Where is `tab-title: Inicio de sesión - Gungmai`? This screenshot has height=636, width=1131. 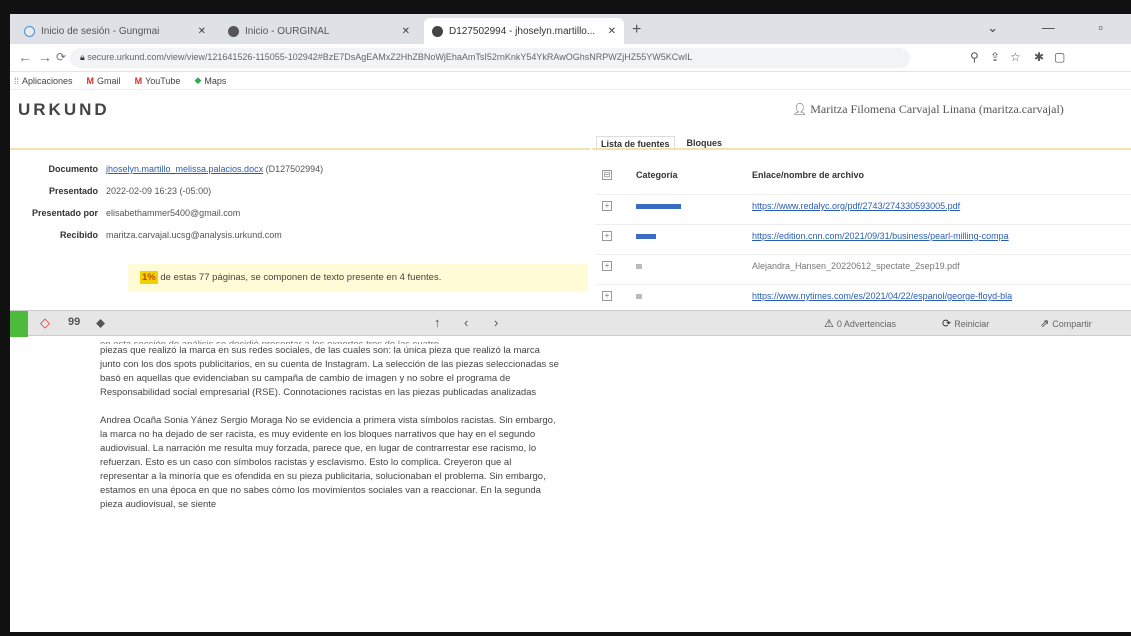 tab-title: Inicio de sesión - Gungmai is located at coordinates (100, 31).